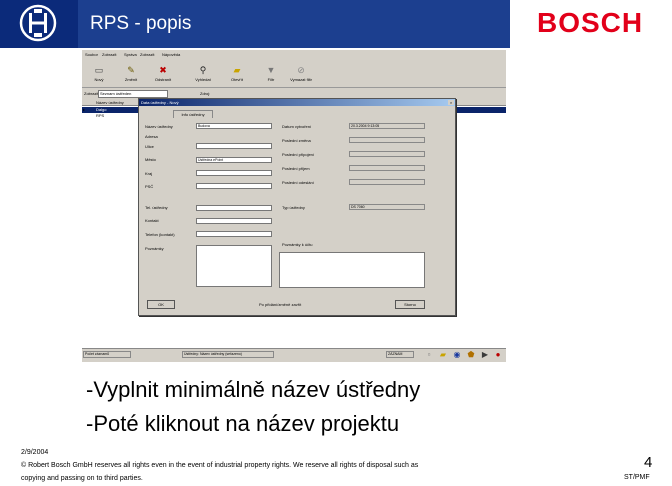  I want to click on field-label: PSČ, so click(149, 186).